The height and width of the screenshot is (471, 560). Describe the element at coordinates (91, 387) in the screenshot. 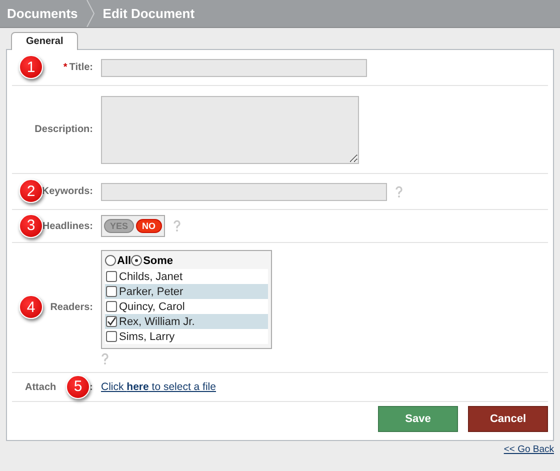

I see `label-colon: :` at that location.